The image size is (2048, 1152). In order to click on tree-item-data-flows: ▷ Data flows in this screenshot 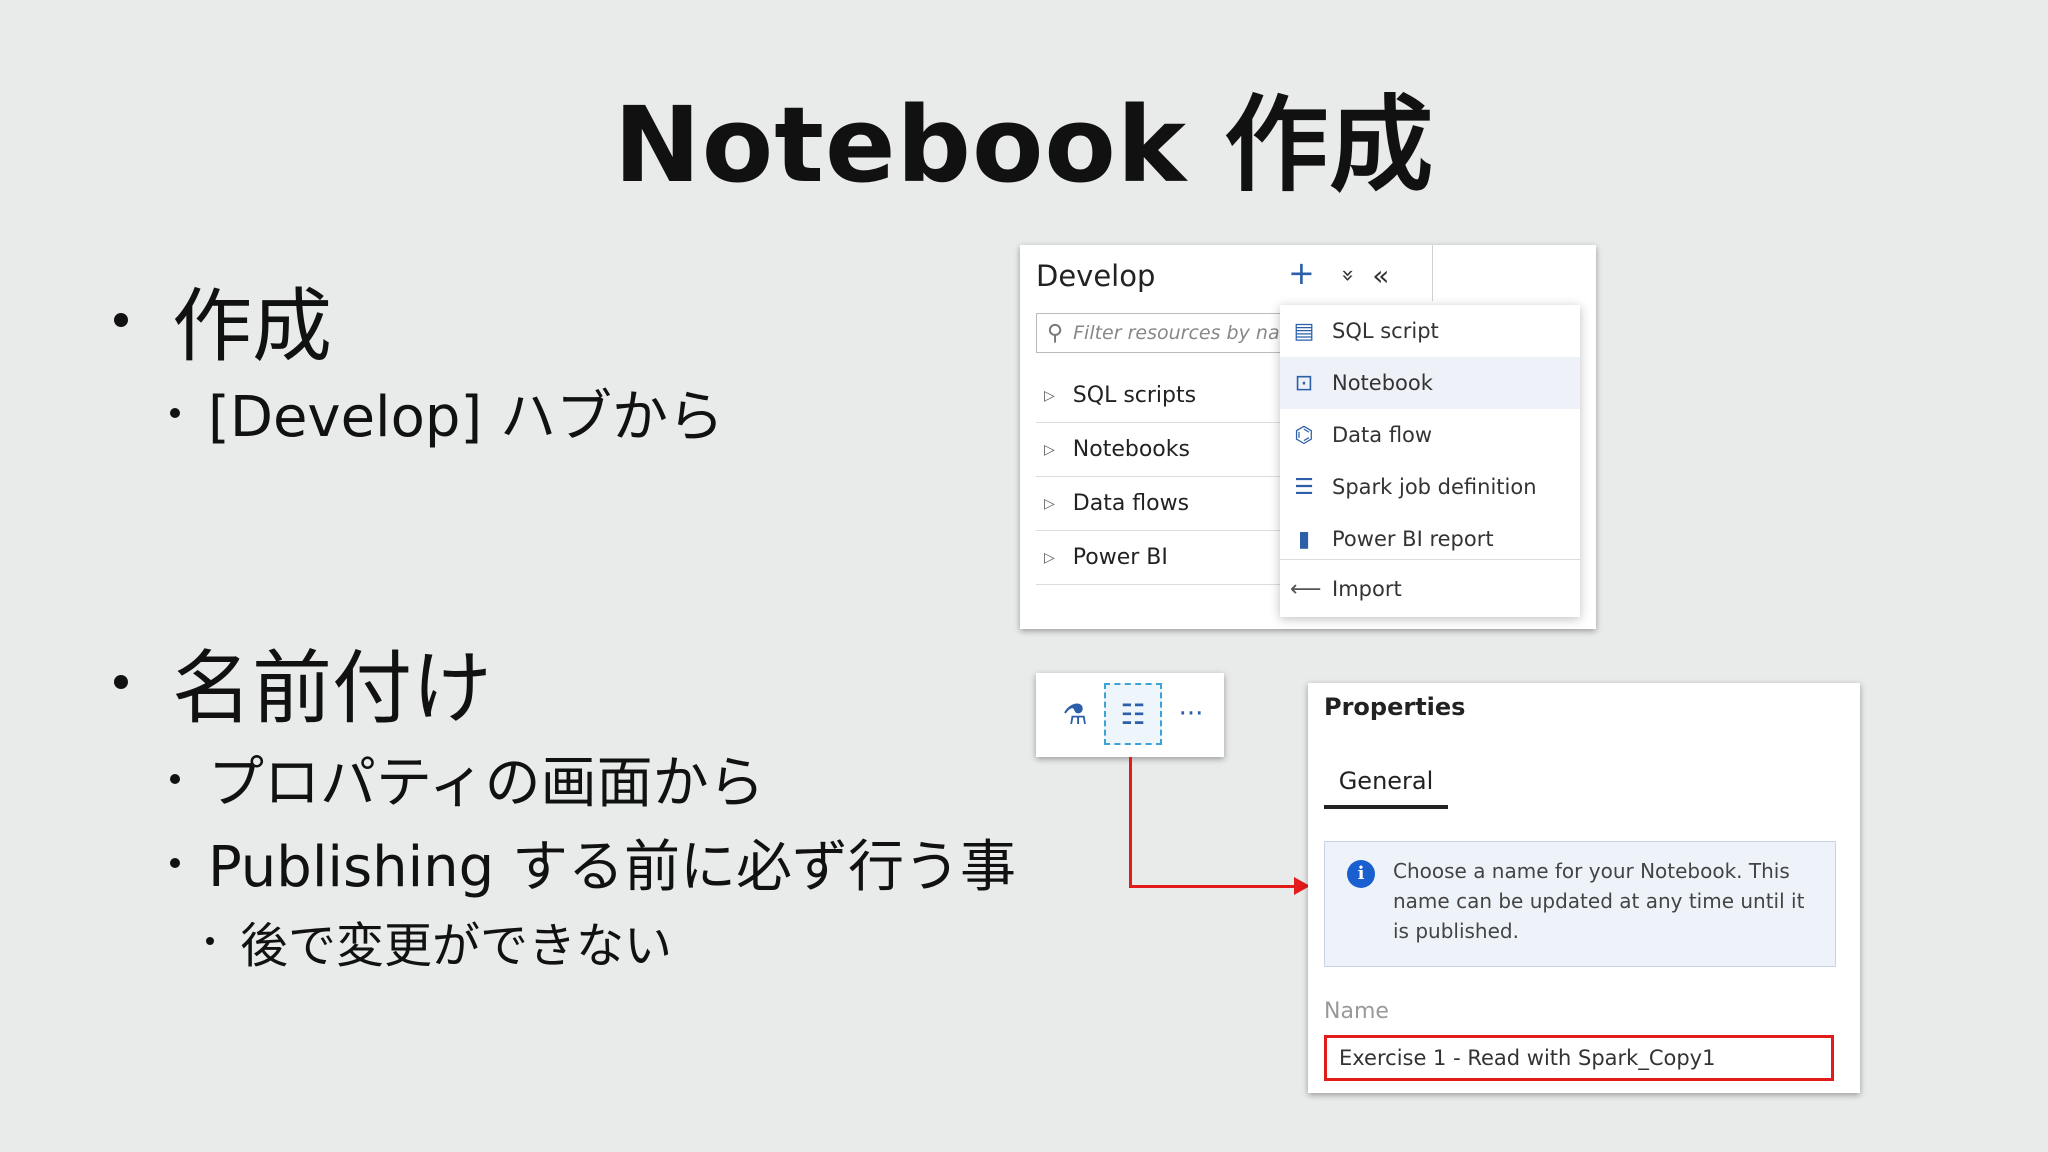, I will do `click(1166, 504)`.